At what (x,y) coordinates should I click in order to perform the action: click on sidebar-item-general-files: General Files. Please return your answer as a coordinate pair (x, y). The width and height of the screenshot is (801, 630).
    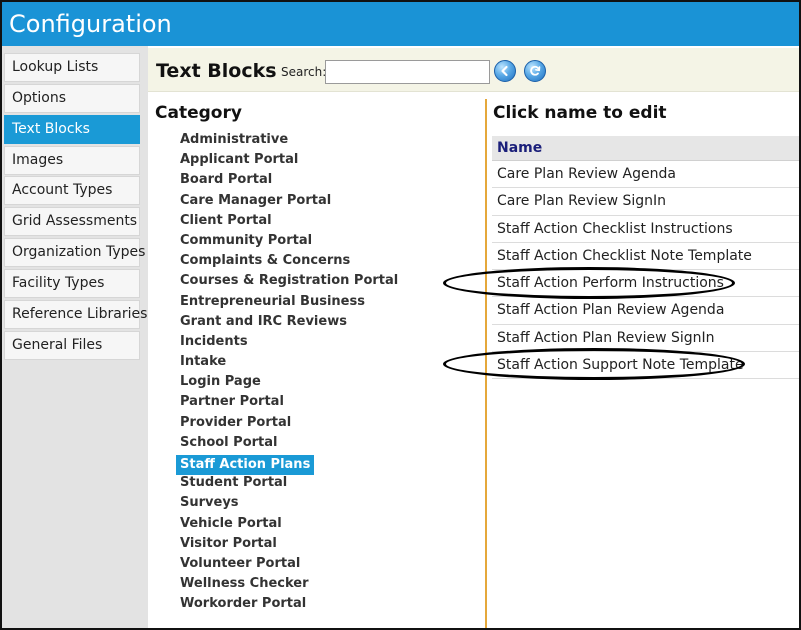
    Looking at the image, I should click on (72, 345).